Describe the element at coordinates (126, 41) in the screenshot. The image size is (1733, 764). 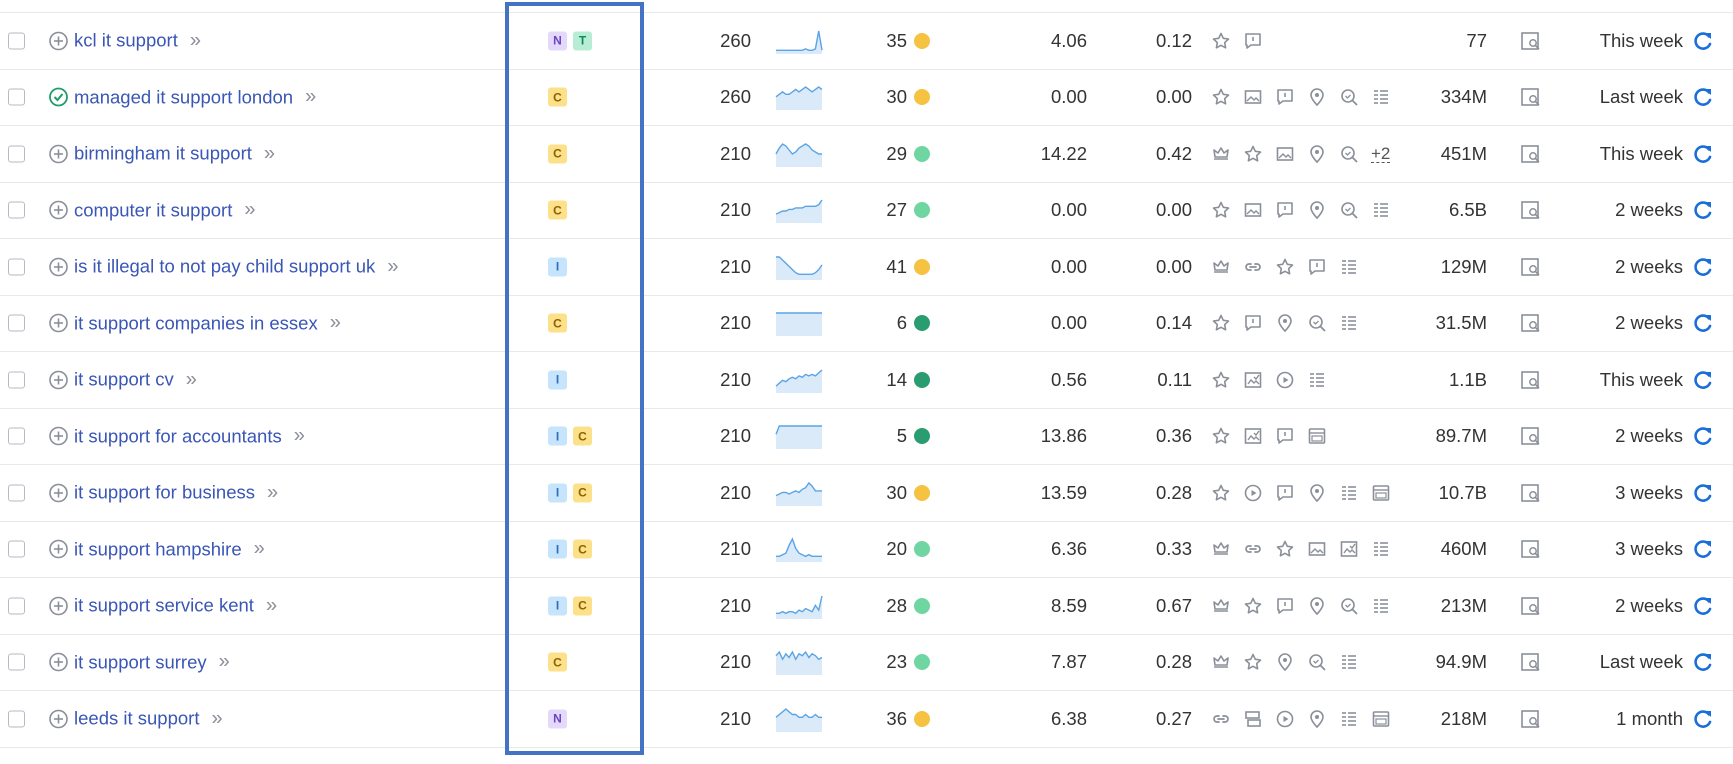
I see `keyword-text: kcl it support` at that location.